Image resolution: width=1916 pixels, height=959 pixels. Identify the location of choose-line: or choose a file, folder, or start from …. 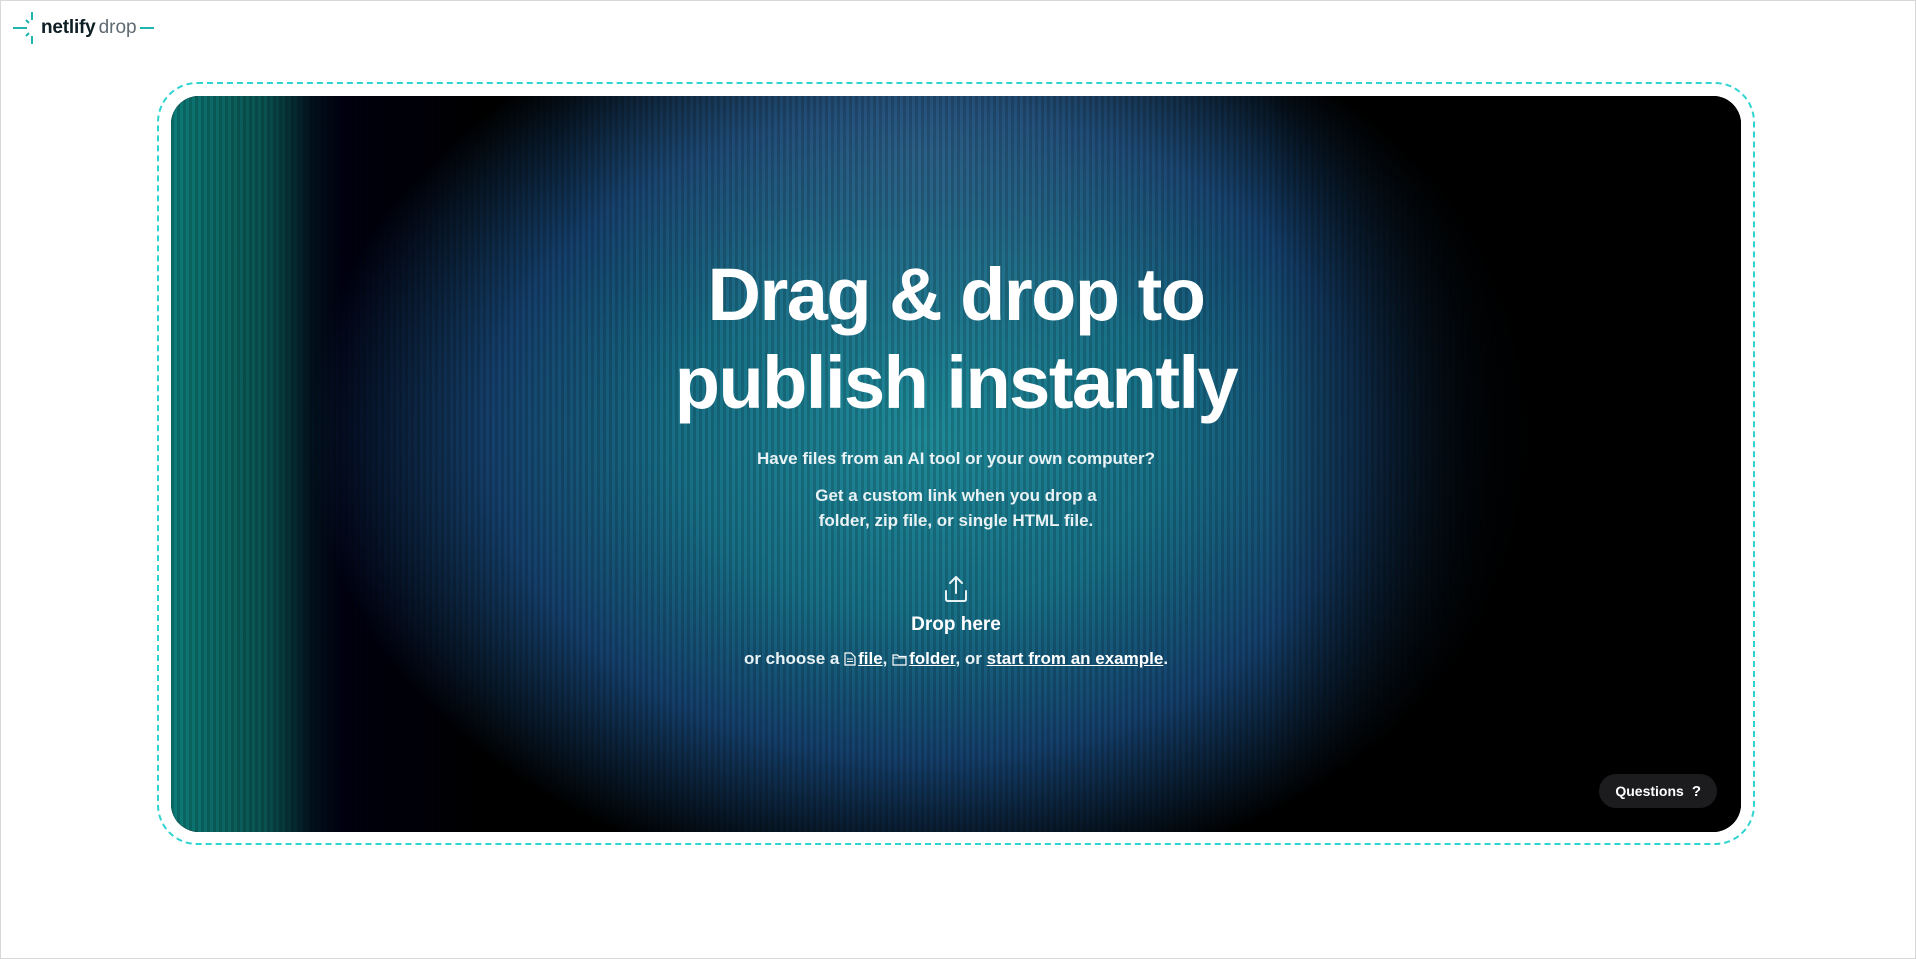
(956, 659).